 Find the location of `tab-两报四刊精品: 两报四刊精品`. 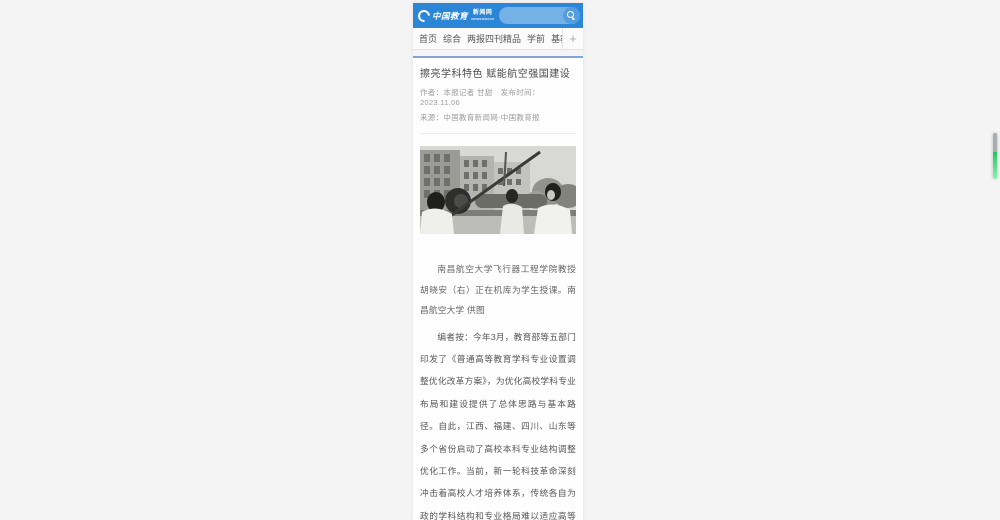

tab-两报四刊精品: 两报四刊精品 is located at coordinates (494, 38).